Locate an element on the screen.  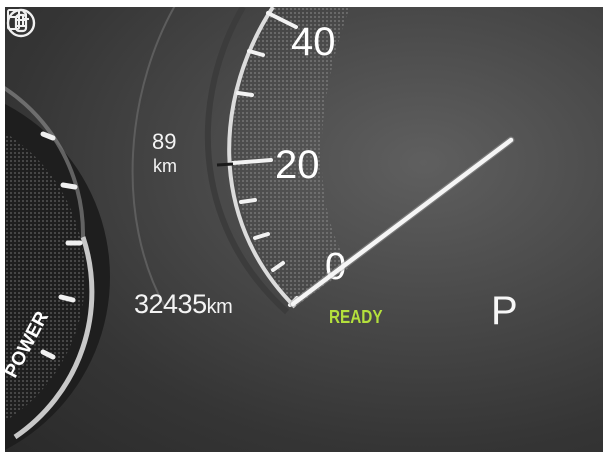
odometer: 32435km is located at coordinates (183, 304).